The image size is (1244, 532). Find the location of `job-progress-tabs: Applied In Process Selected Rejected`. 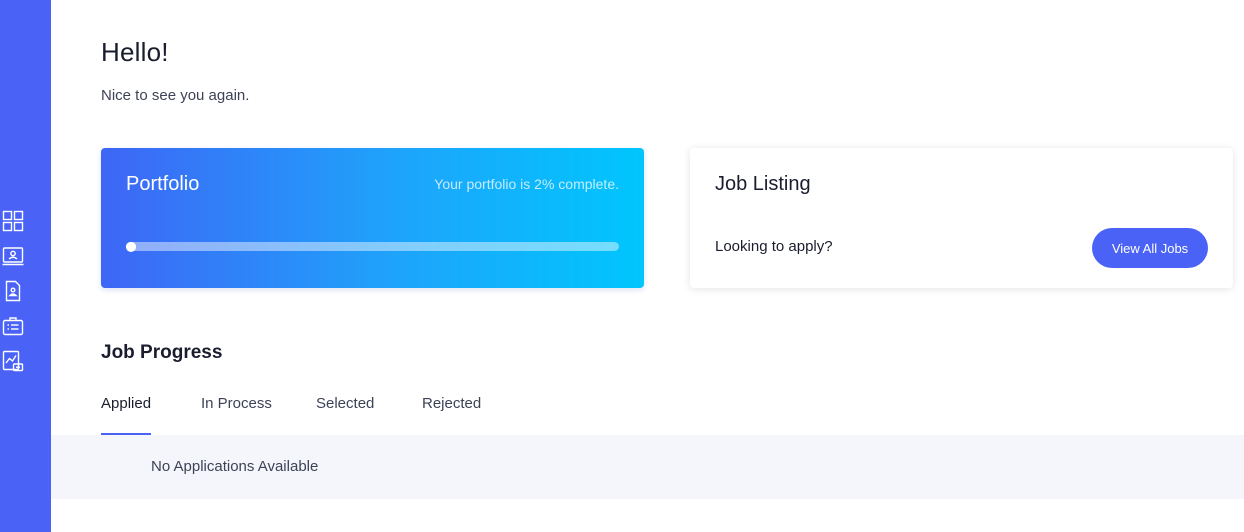

job-progress-tabs: Applied In Process Selected Rejected is located at coordinates (351, 415).